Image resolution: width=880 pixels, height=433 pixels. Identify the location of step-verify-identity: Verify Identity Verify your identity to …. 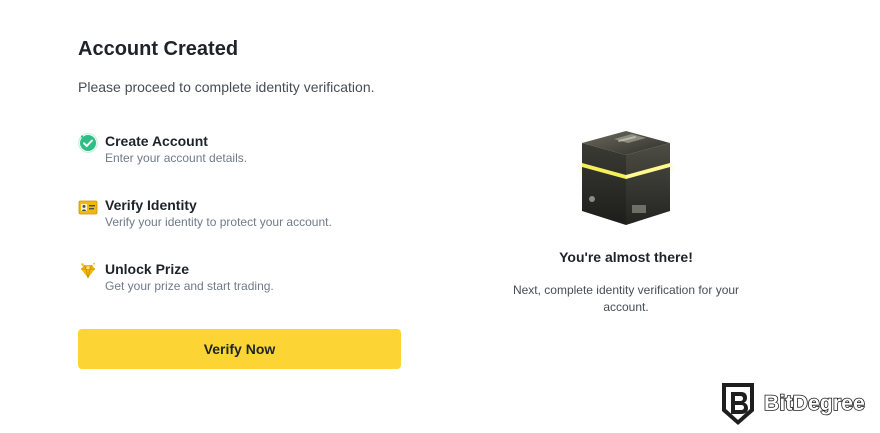
(238, 217).